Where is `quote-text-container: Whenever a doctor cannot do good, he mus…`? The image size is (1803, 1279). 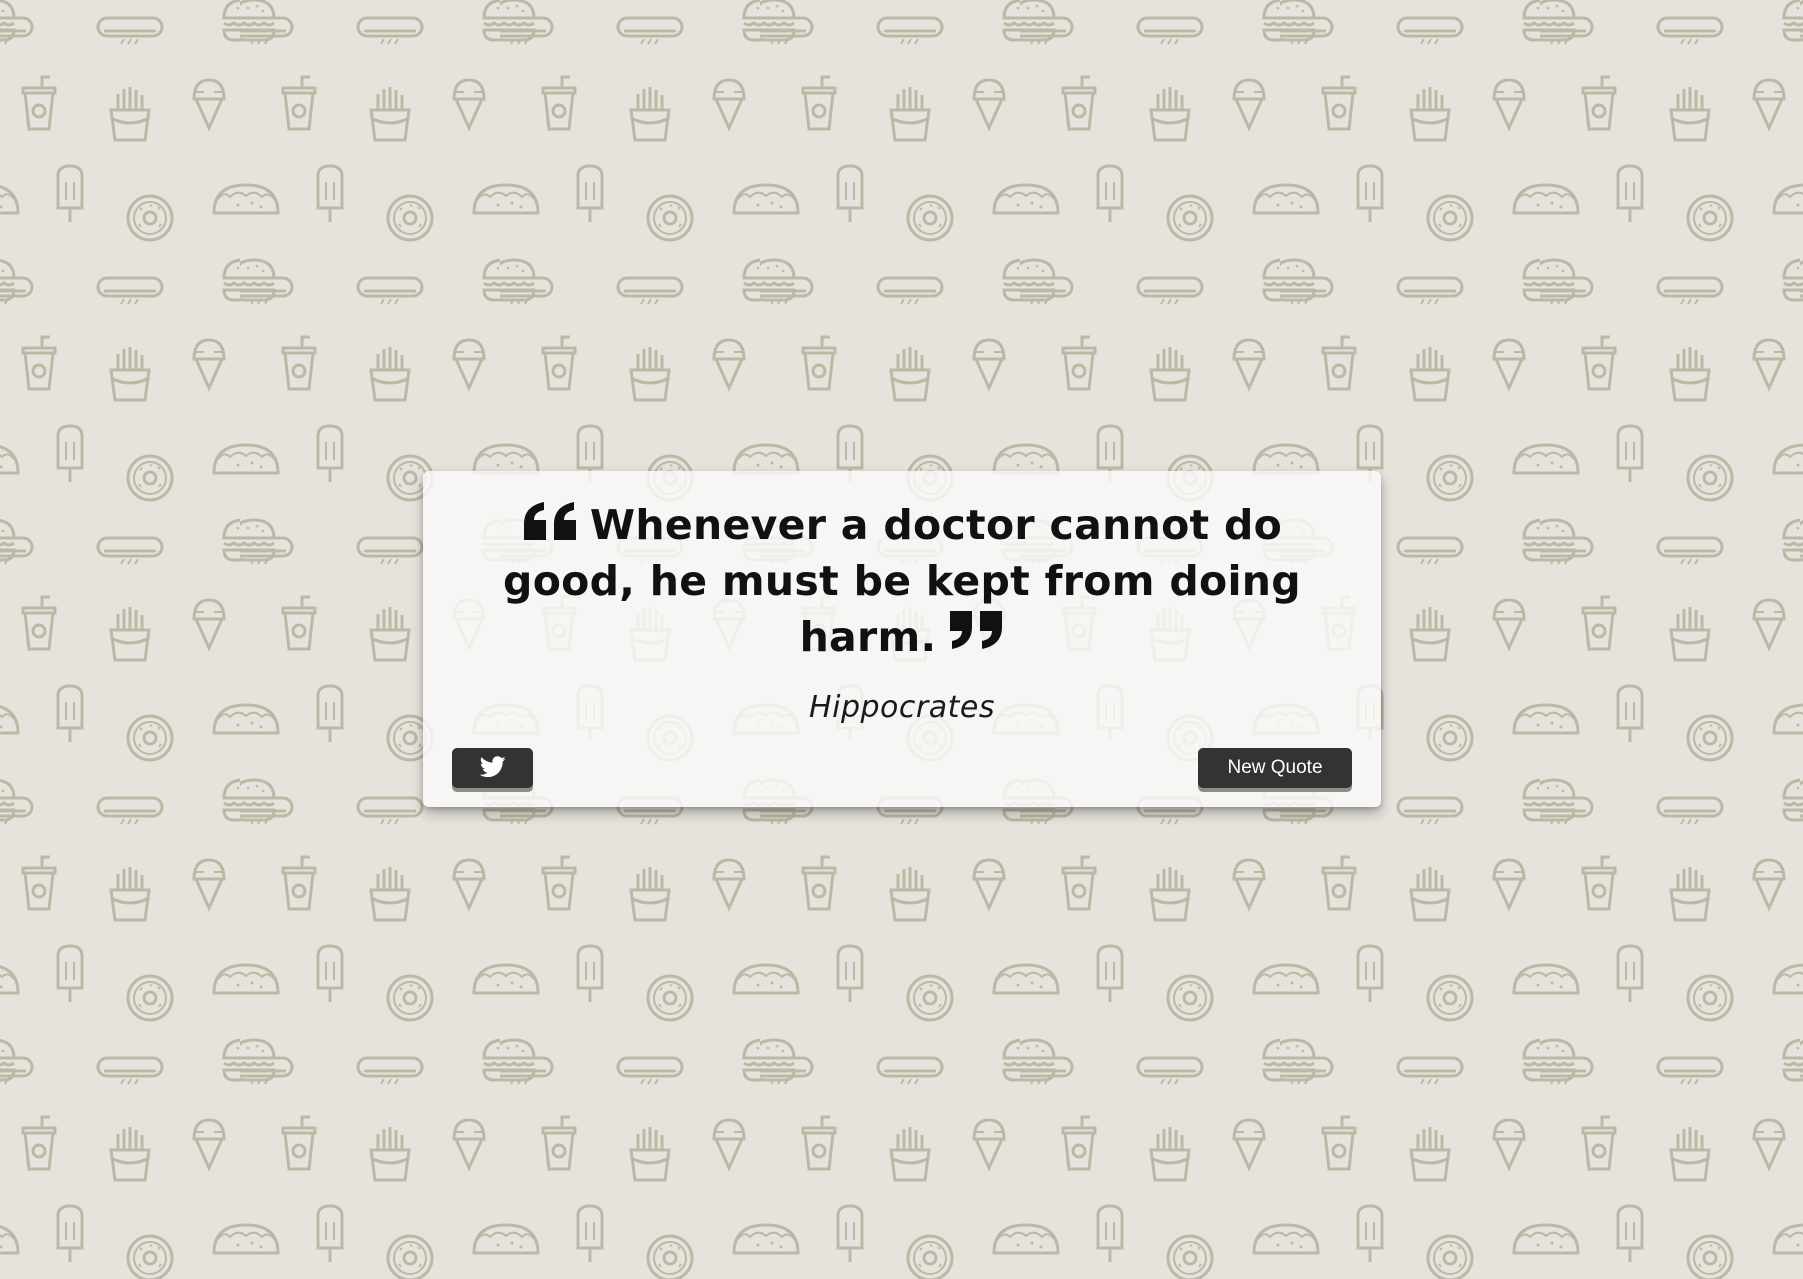 quote-text-container: Whenever a doctor cannot do good, he mus… is located at coordinates (902, 581).